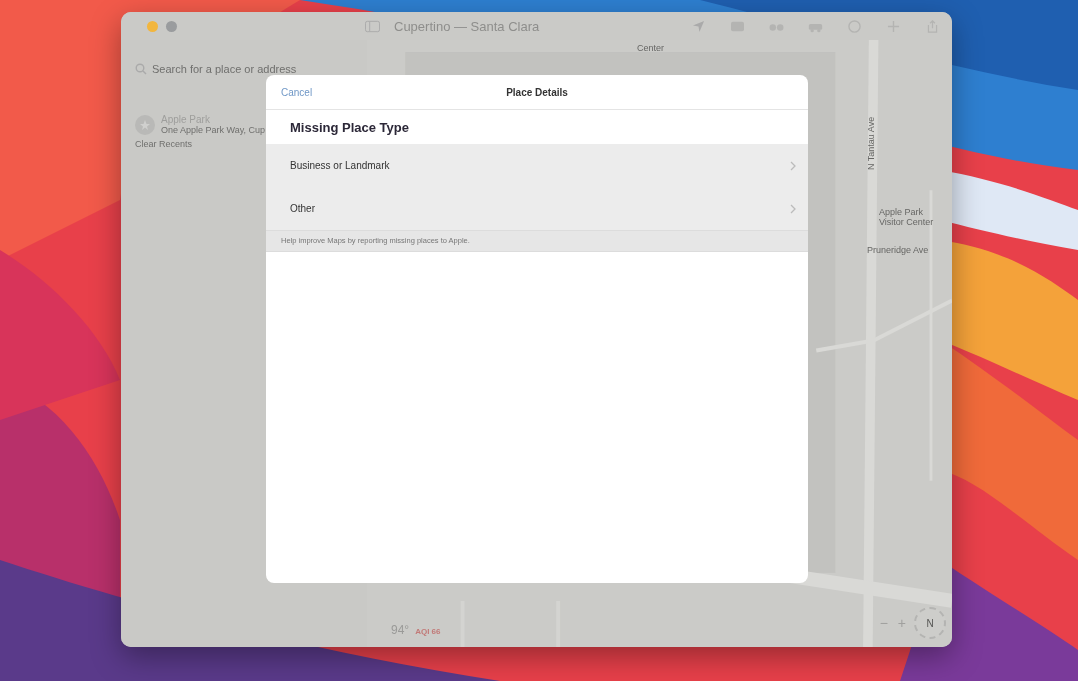  What do you see at coordinates (372, 26) in the screenshot?
I see `sidebar-icon` at bounding box center [372, 26].